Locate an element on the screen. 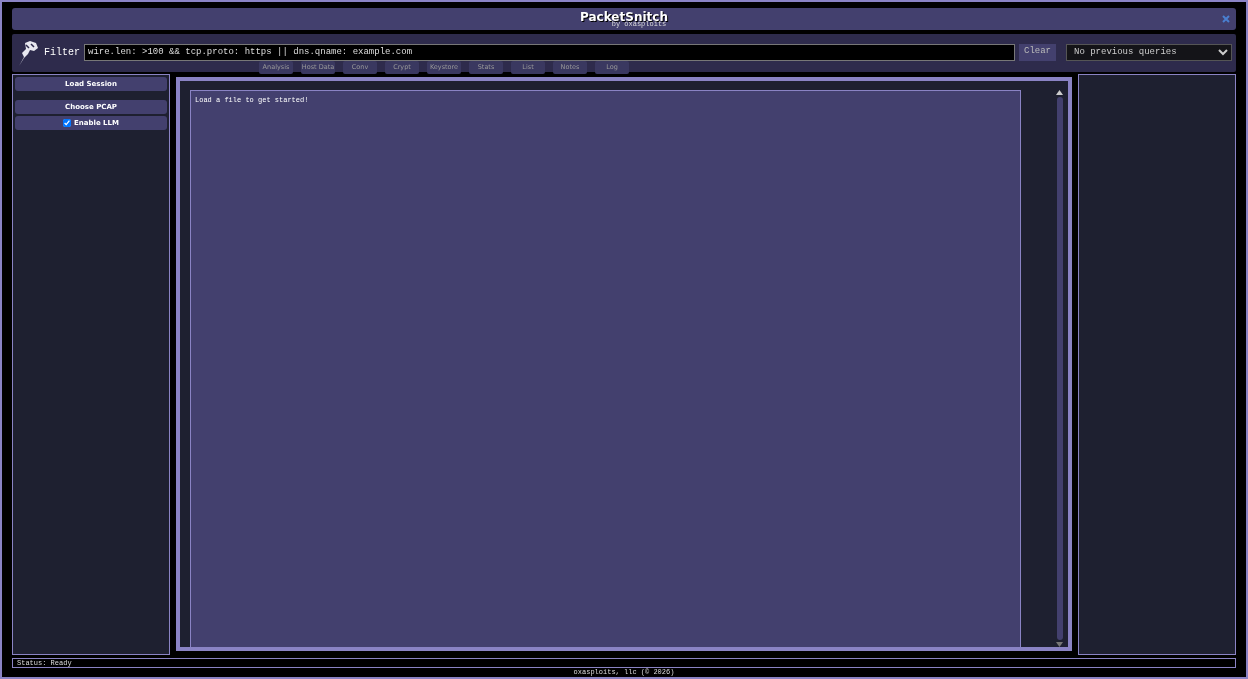 The height and width of the screenshot is (679, 1248). checkbox is located at coordinates (67, 123).